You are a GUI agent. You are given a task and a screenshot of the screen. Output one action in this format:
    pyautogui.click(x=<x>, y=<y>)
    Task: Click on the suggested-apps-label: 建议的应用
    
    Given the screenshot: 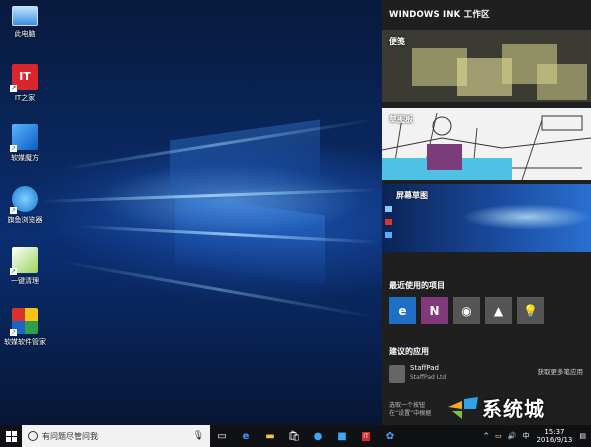 What is the action you would take?
    pyautogui.click(x=409, y=351)
    